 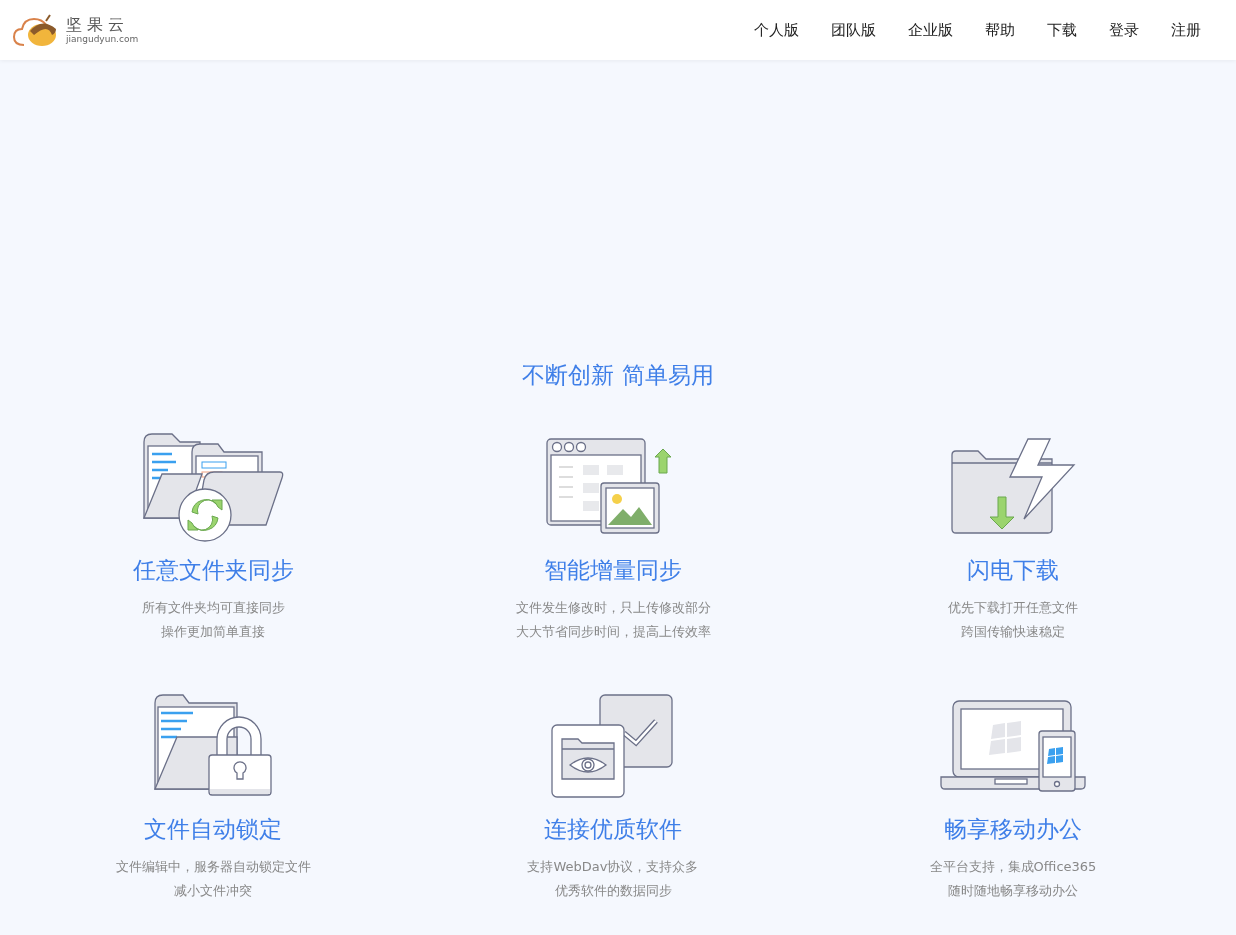 What do you see at coordinates (98, 25) in the screenshot?
I see `logo-name: 坚果云` at bounding box center [98, 25].